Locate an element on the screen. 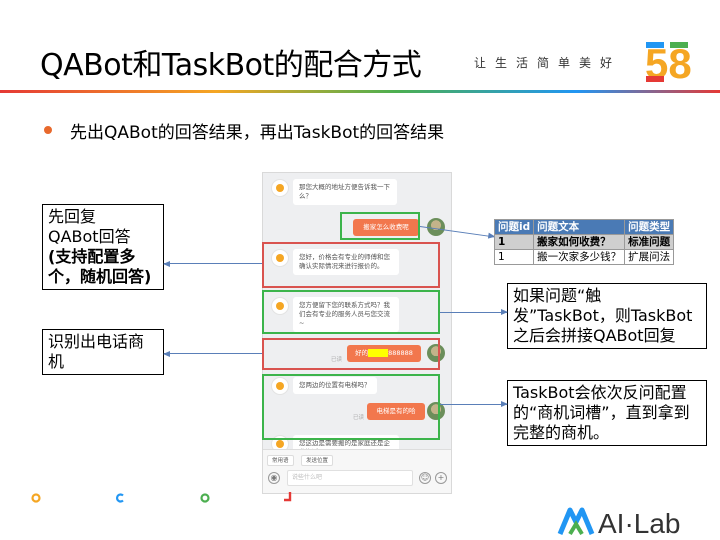 The image size is (720, 540). callout-reply-qabot: 先回复 QABot回答 (支持配置多个，随机回答) is located at coordinates (103, 247).